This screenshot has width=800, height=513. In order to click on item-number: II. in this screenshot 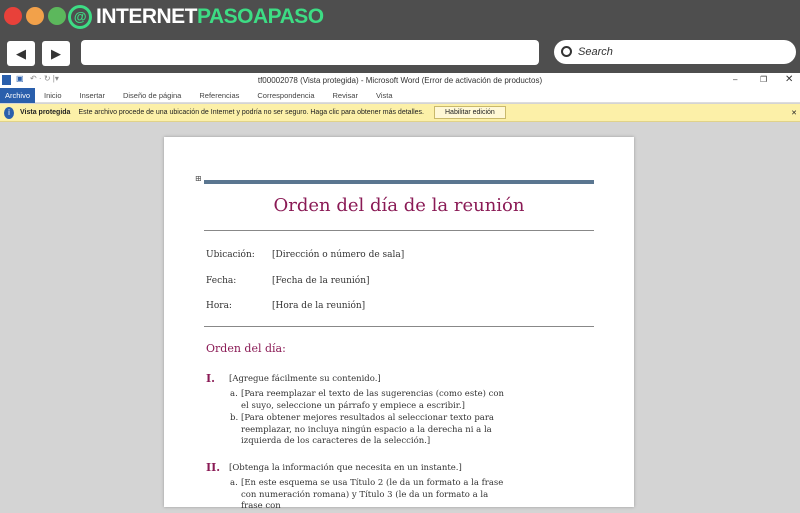, I will do `click(213, 467)`.